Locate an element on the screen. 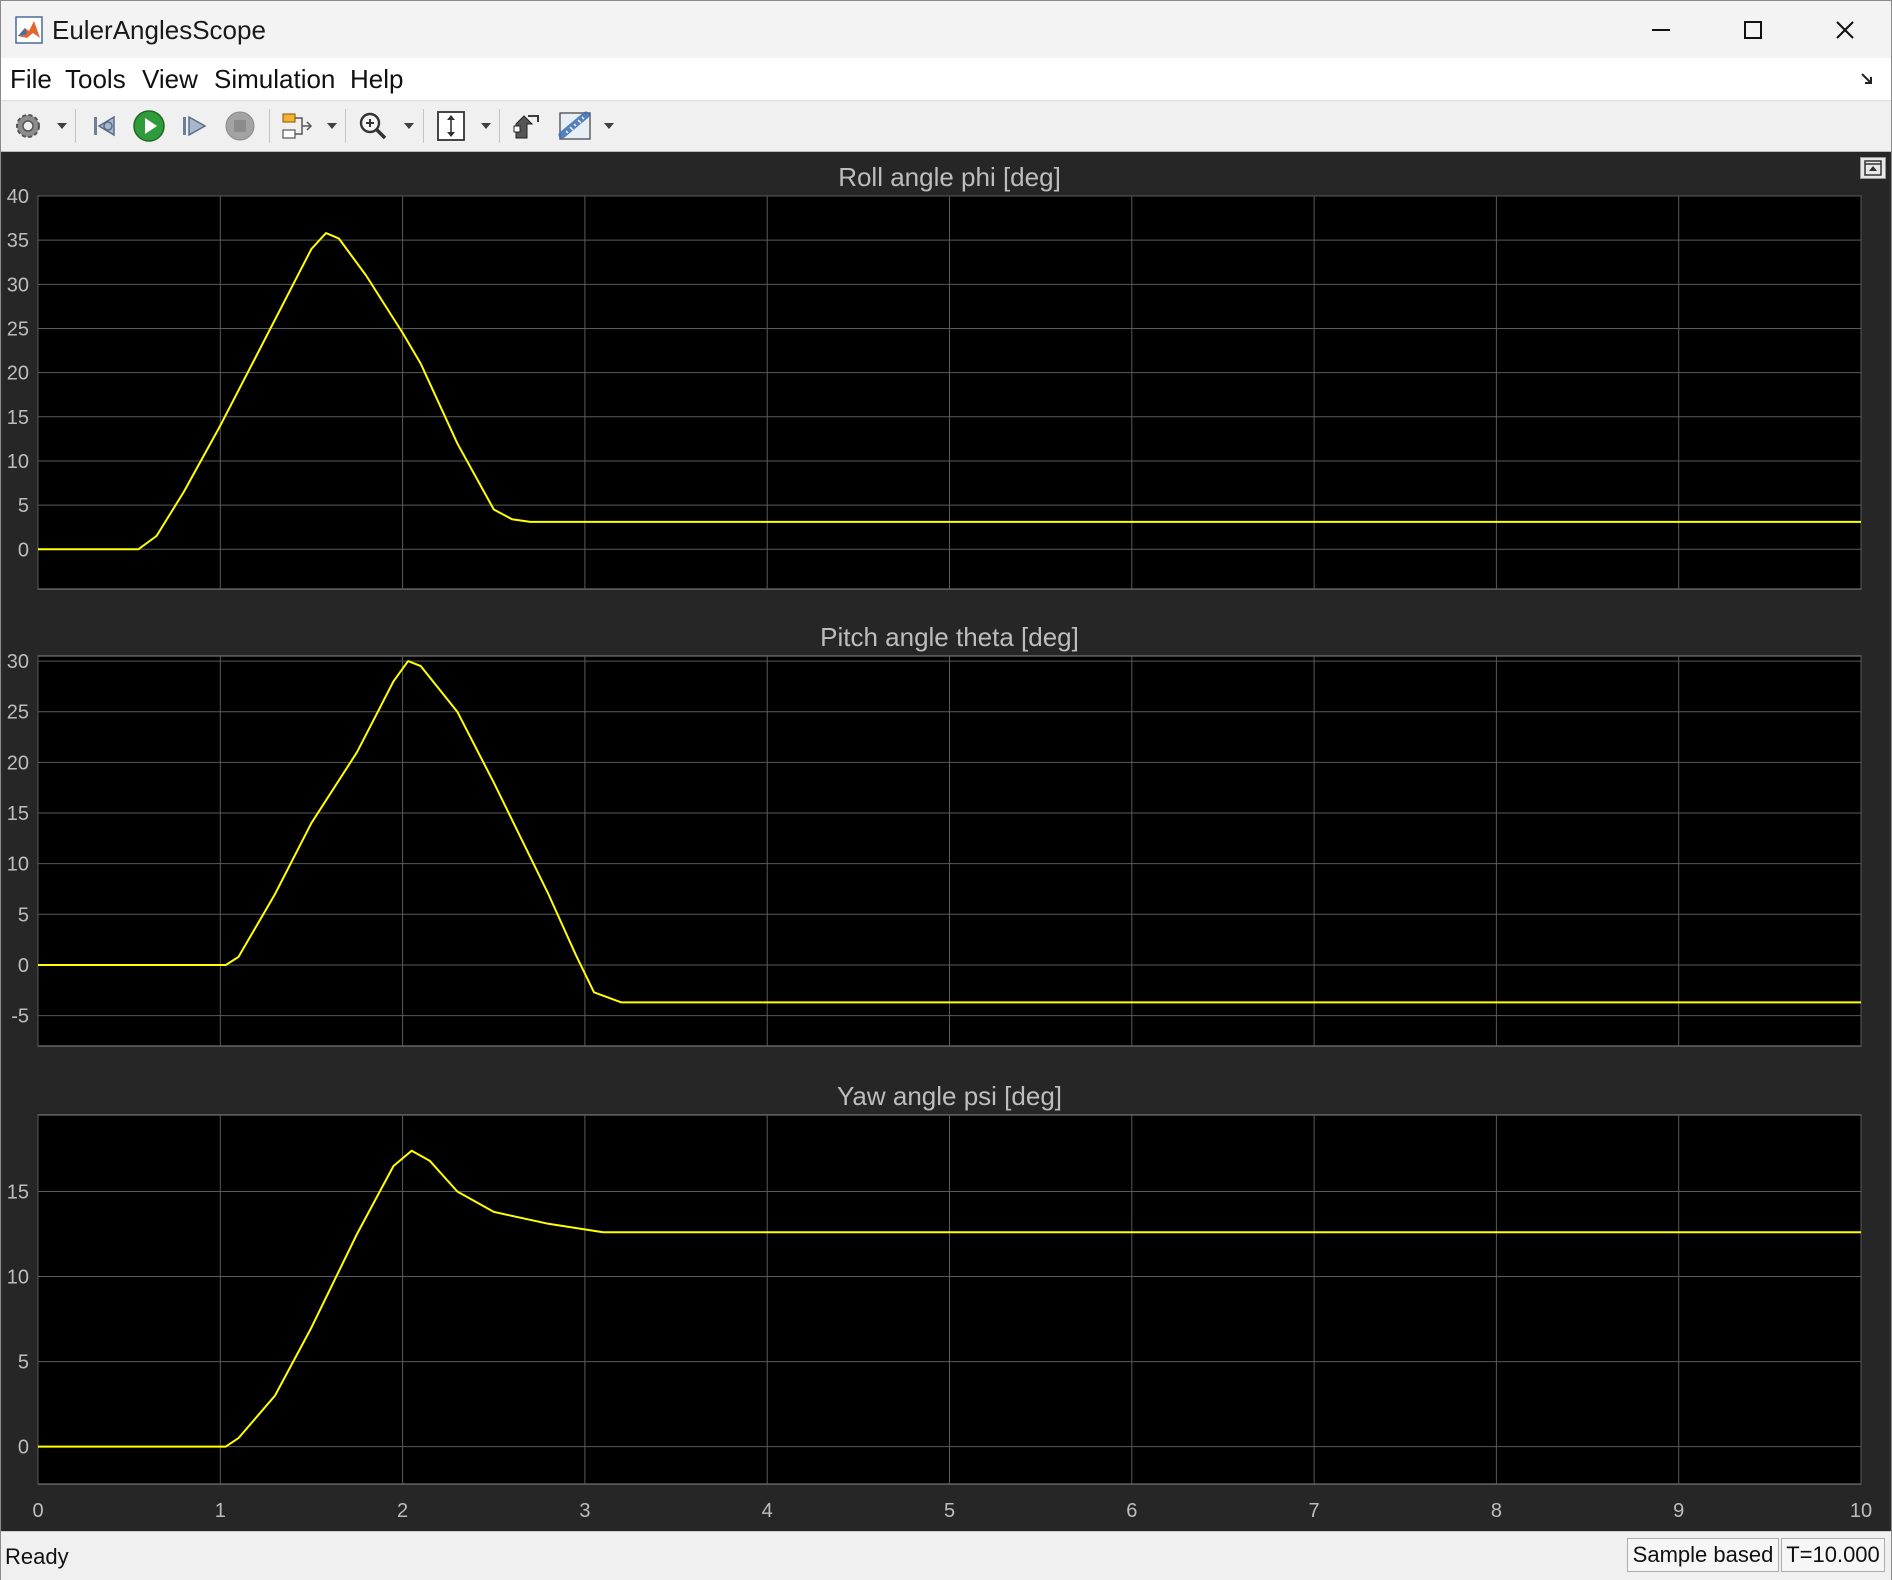  highlight-block-icon is located at coordinates (526, 127).